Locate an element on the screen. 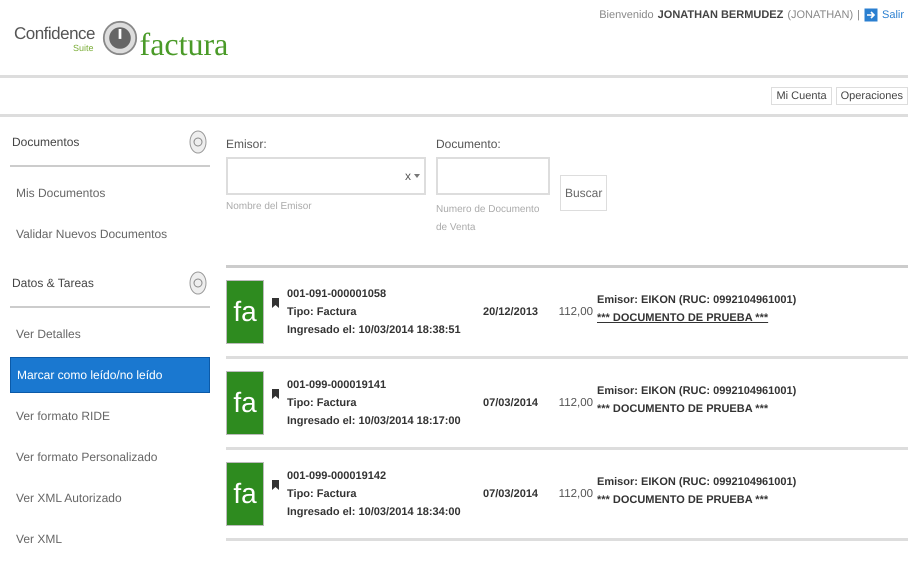 This screenshot has width=908, height=575. power-button-icon is located at coordinates (120, 38).